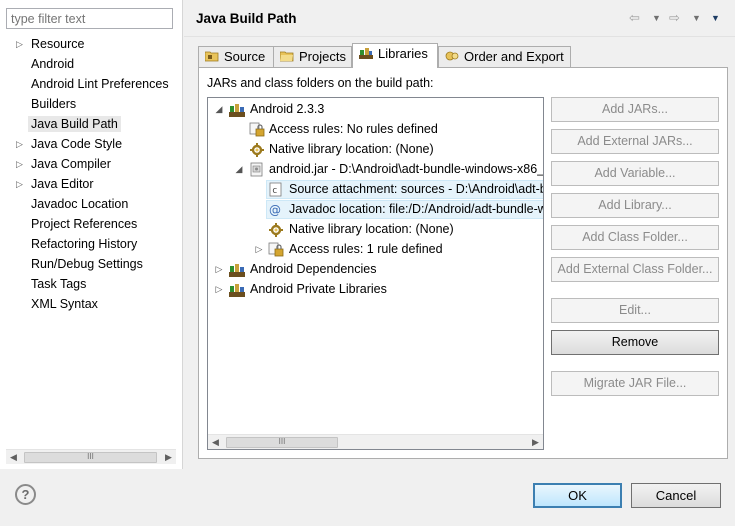  Describe the element at coordinates (656, 18) in the screenshot. I see `back-dropdown-icon: ▼` at that location.